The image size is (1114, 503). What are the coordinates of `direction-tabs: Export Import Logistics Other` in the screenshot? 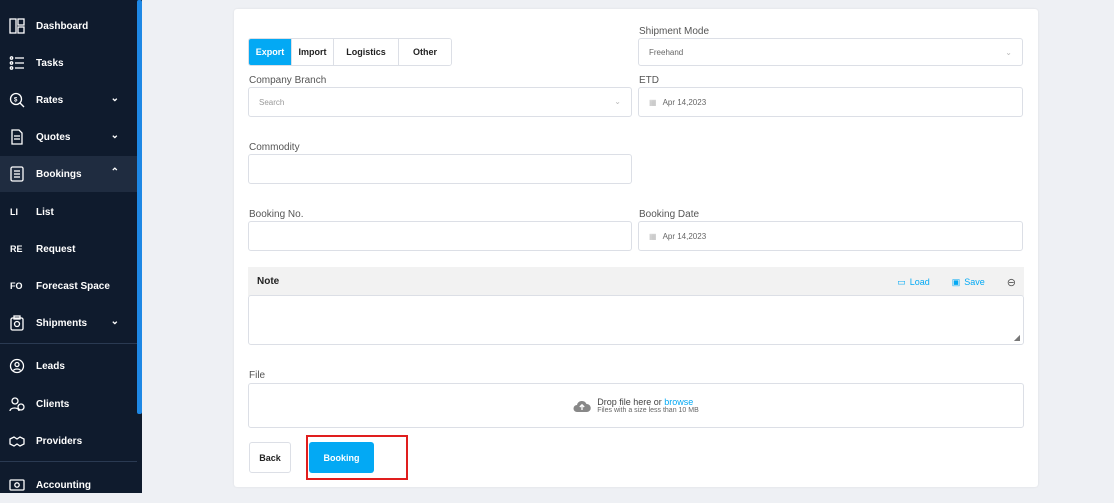 It's located at (350, 52).